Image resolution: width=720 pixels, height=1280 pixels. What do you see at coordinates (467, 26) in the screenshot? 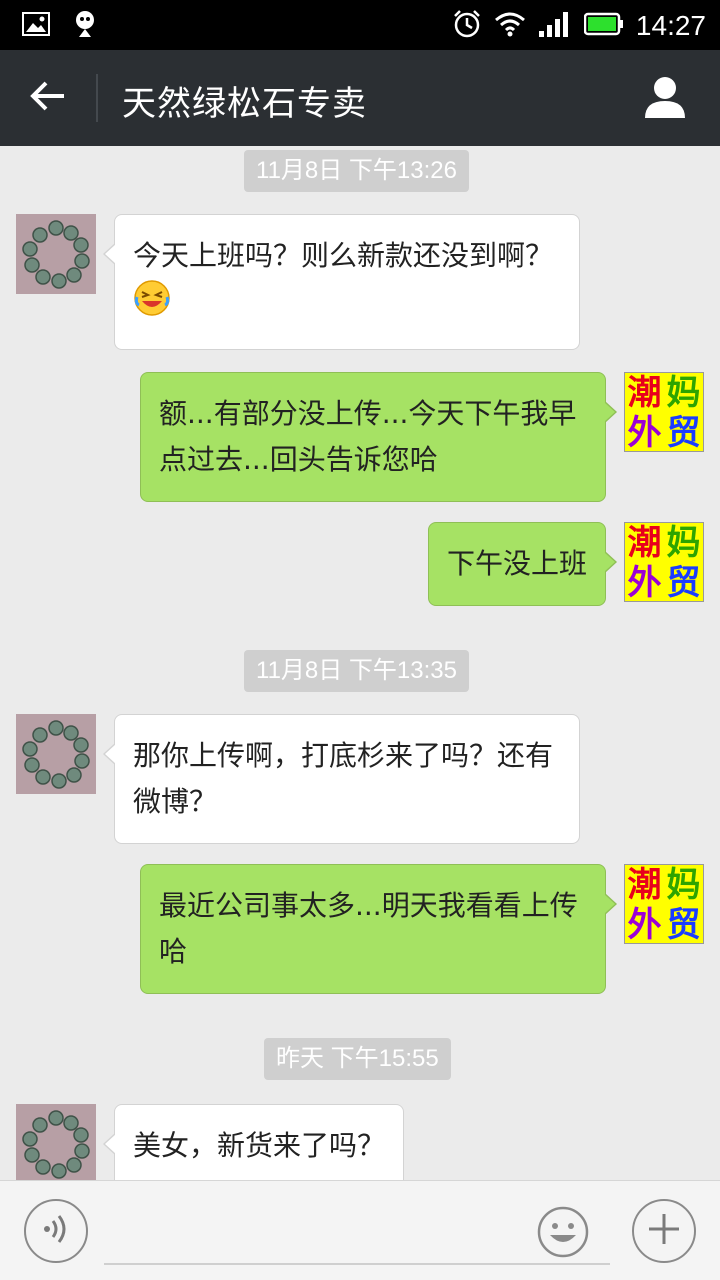
I see `alarm-icon` at bounding box center [467, 26].